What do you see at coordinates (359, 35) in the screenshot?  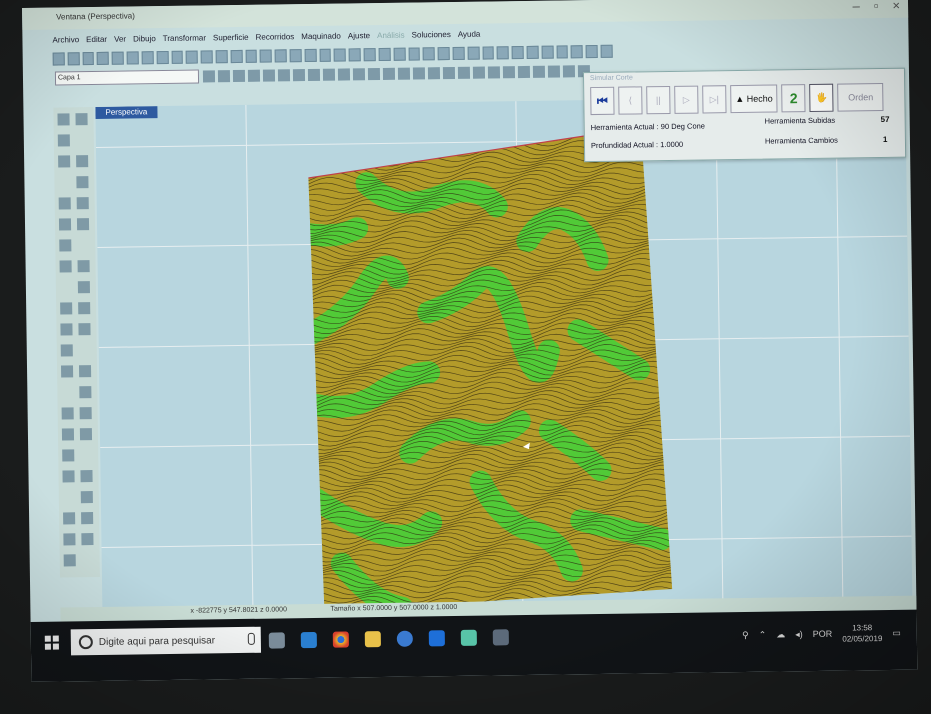 I see `menu-ajuste: Ajuste` at bounding box center [359, 35].